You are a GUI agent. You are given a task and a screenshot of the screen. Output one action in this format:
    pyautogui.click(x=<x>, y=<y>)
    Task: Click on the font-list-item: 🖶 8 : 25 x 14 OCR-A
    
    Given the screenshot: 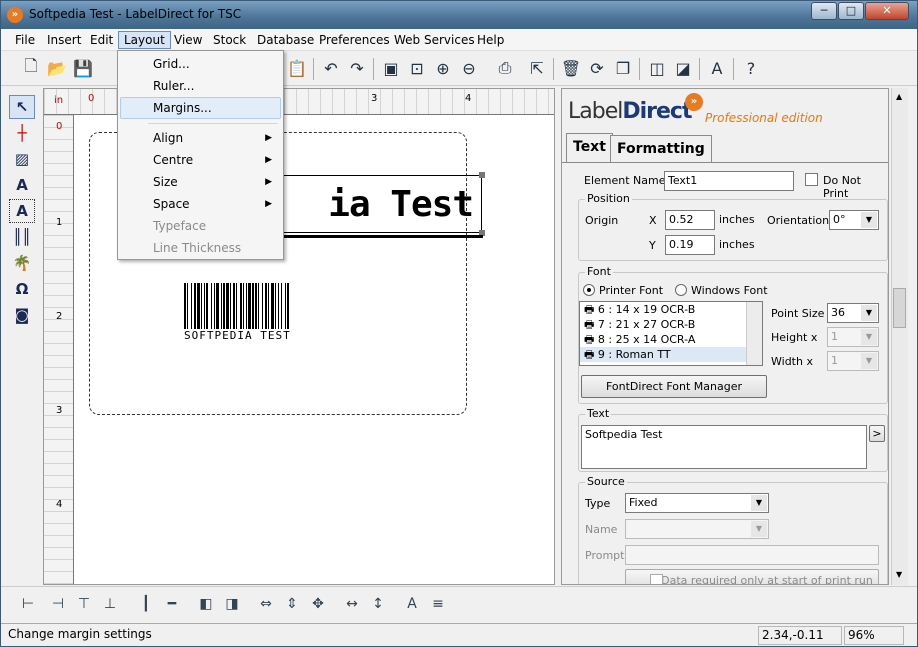 What is the action you would take?
    pyautogui.click(x=671, y=339)
    